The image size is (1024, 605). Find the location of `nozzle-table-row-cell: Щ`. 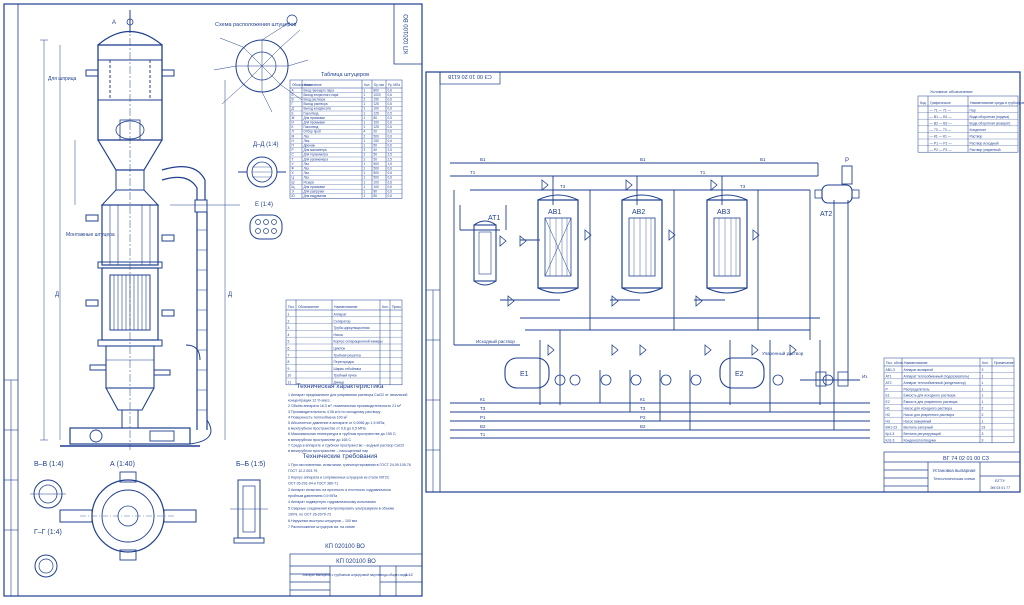

nozzle-table-row-cell: Щ is located at coordinates (293, 187).